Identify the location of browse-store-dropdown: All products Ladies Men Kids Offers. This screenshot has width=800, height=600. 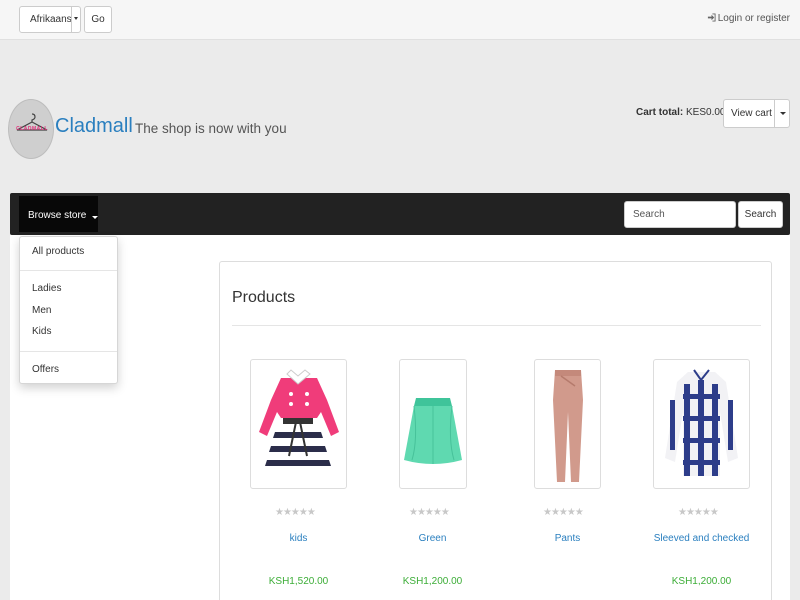
(68, 310).